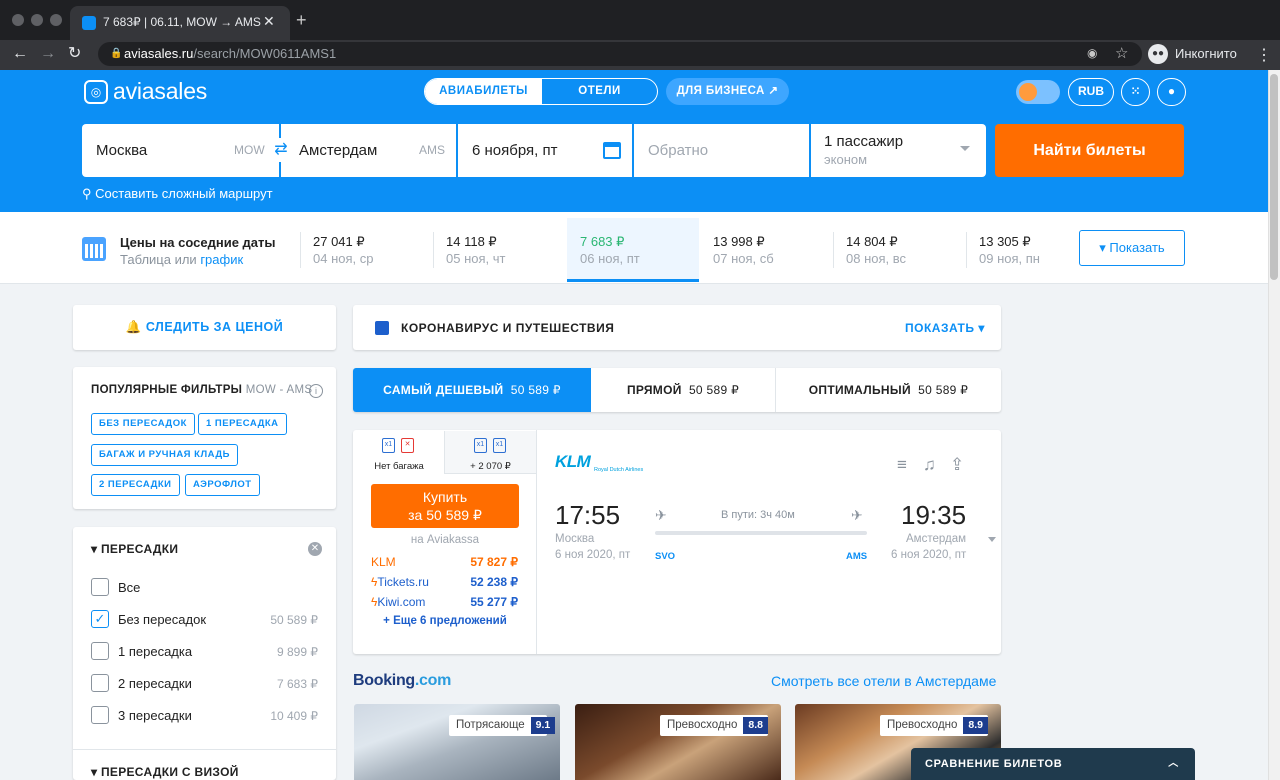 This screenshot has width=1280, height=780. I want to click on theme-toggle, so click(1038, 92).